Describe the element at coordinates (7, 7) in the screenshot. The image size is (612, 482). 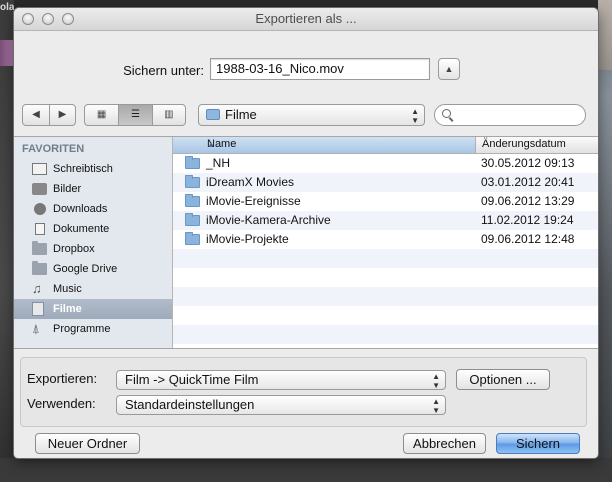
I see `background-app-label: olatnek` at that location.